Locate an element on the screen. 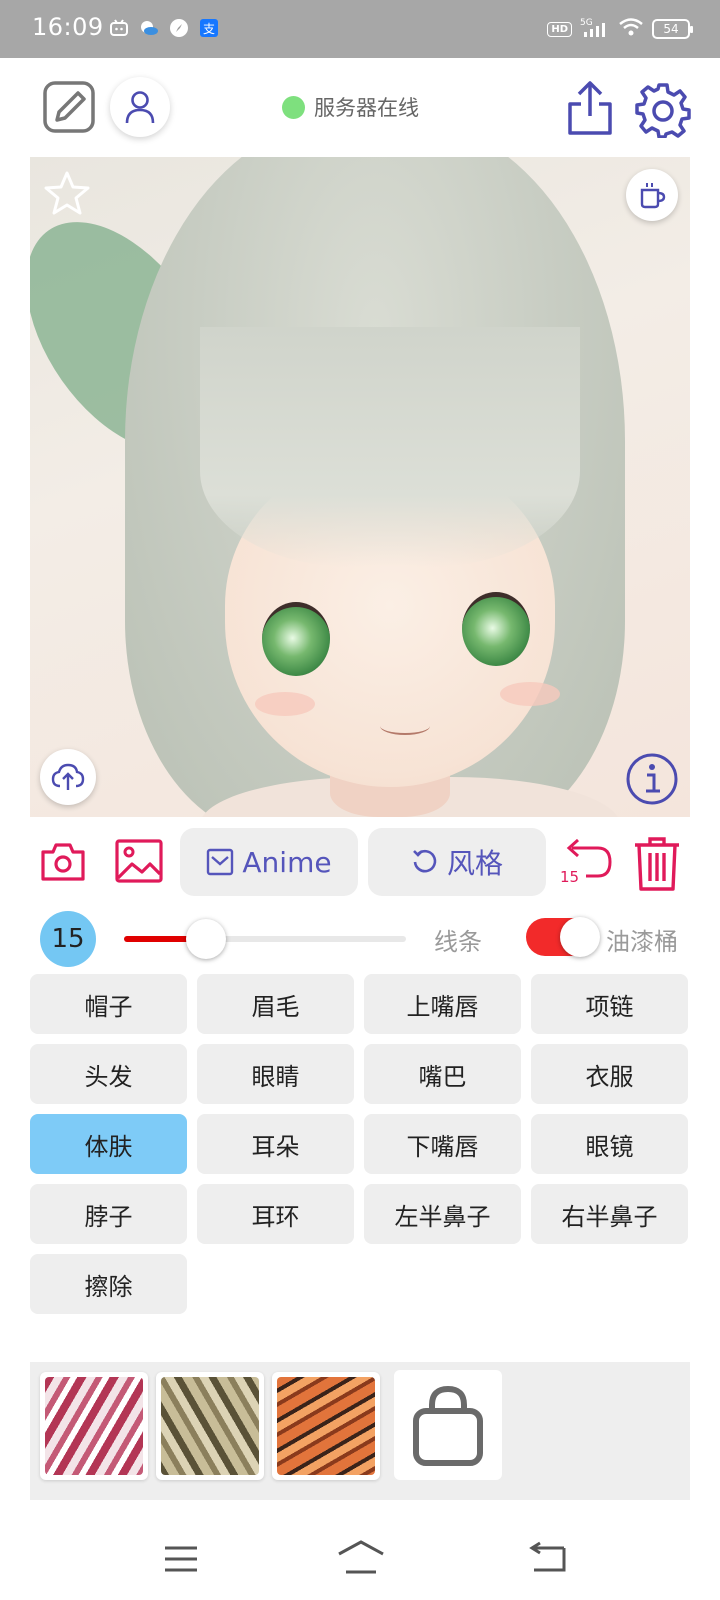  home-icon is located at coordinates (361, 1558).